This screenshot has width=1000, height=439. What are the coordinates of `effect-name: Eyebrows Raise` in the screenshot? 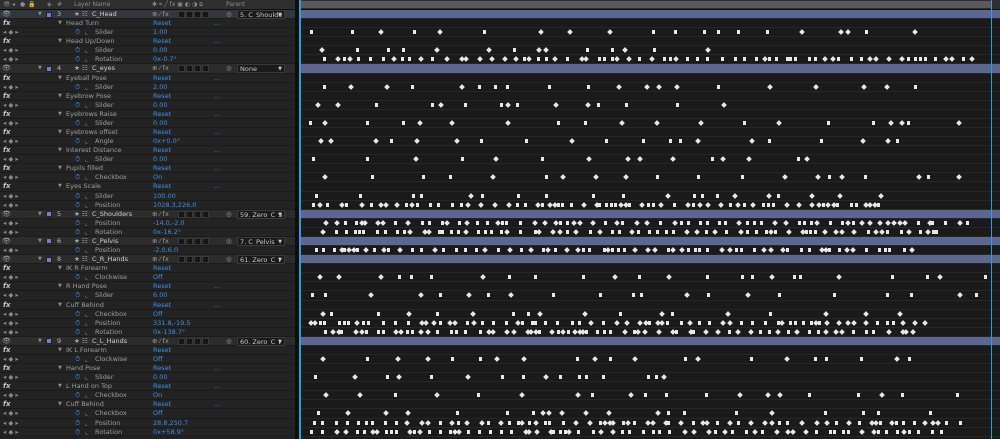 It's located at (108, 114).